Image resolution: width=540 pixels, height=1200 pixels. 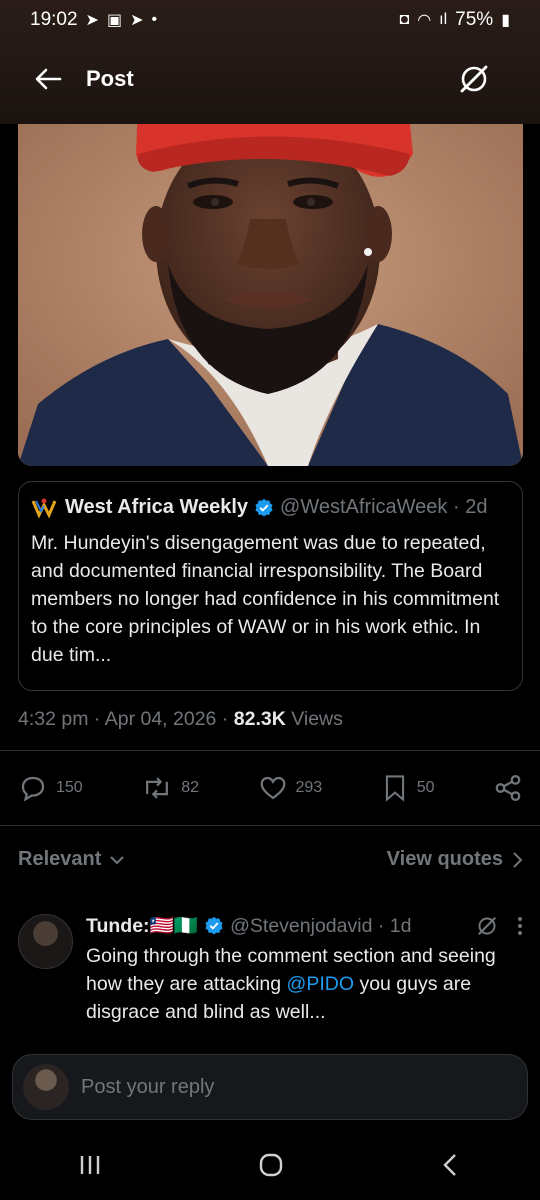 I want to click on lock-icon: ◘, so click(x=404, y=19).